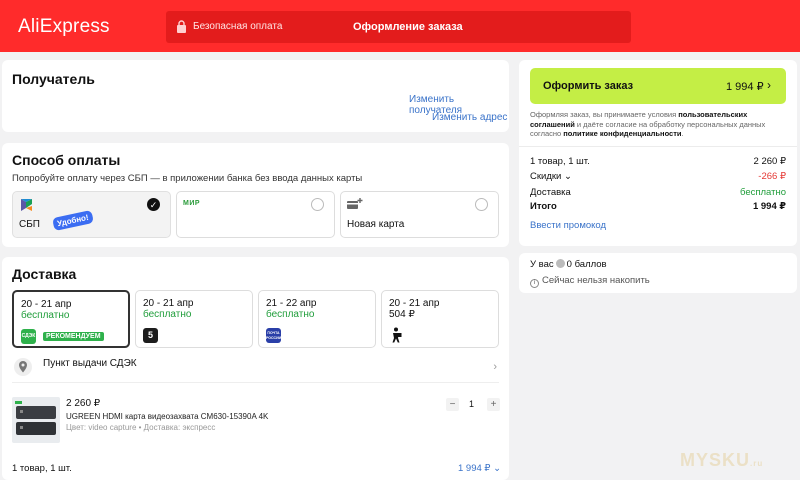  I want to click on place-order-button: Оформить заказ 1 994 ₽ ›, so click(658, 86).